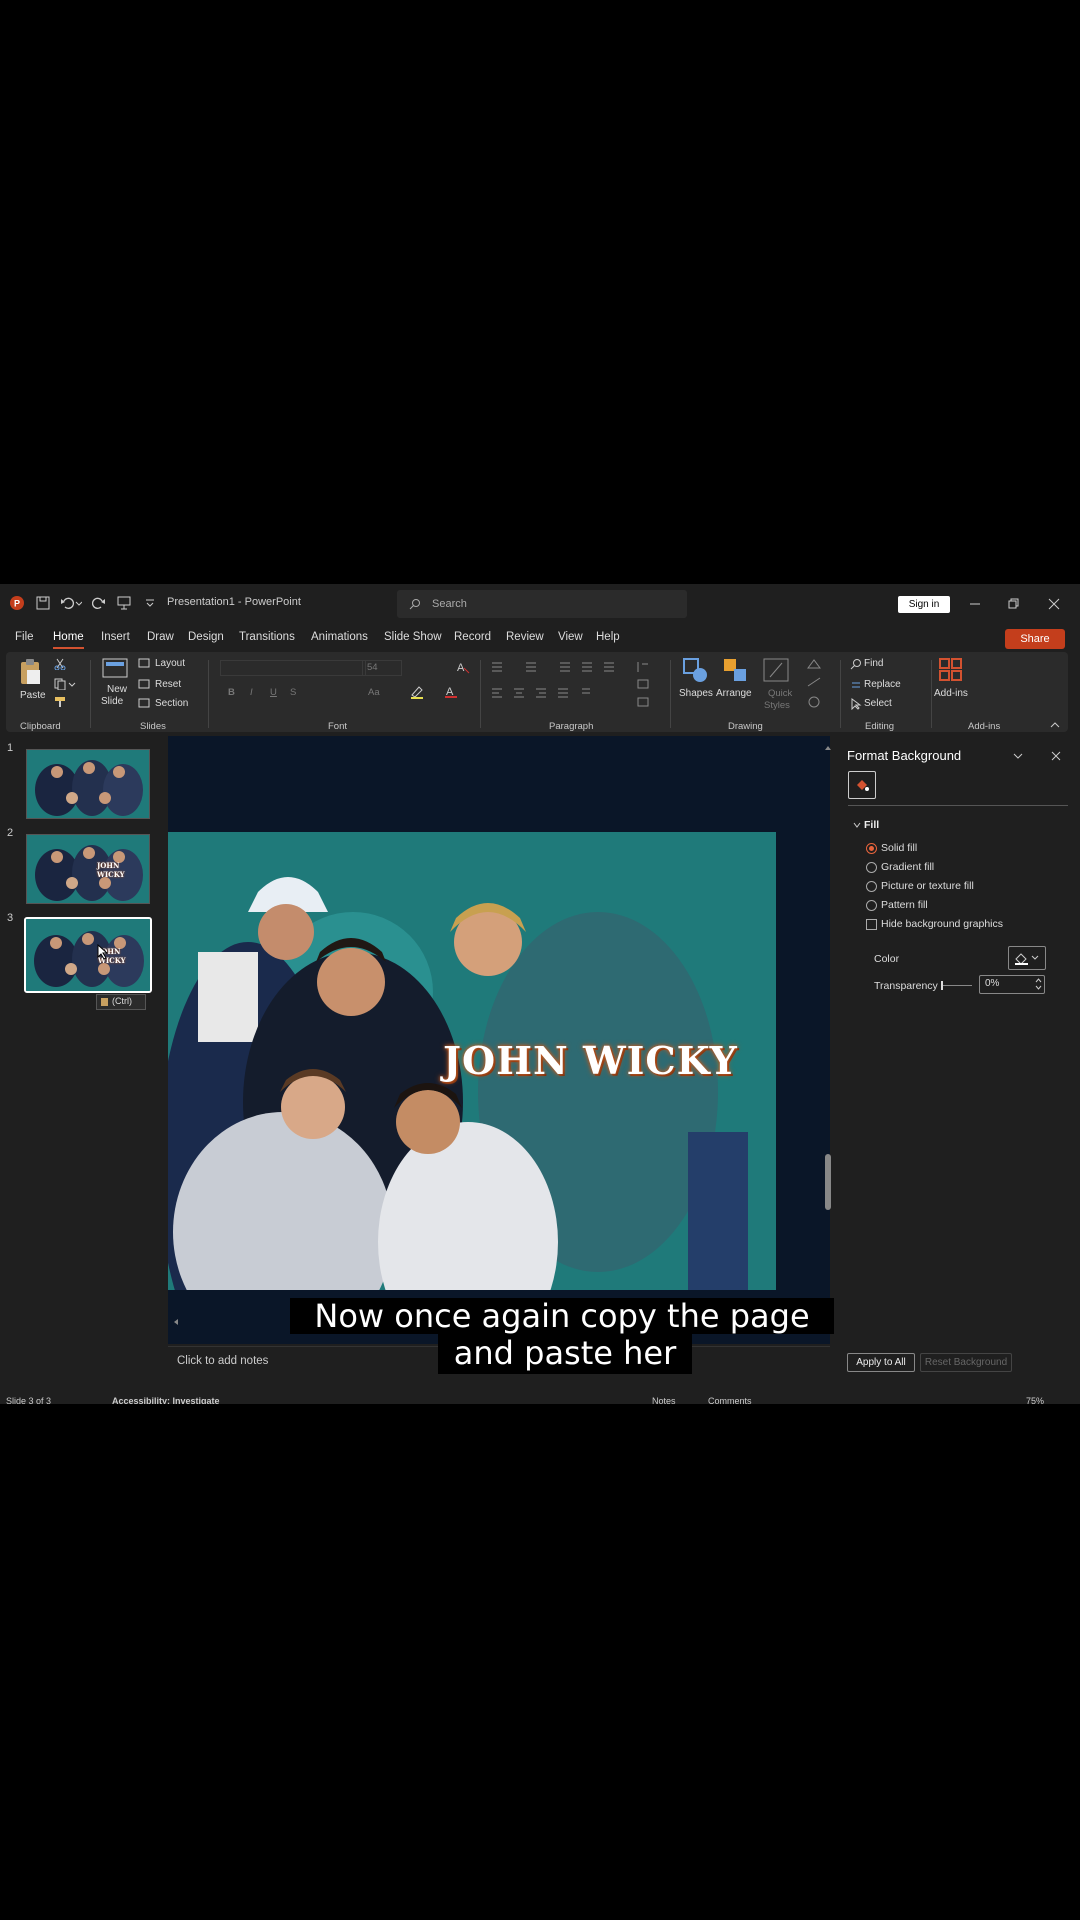 This screenshot has width=1080, height=1920. I want to click on new-slide-label-2: Slide, so click(112, 701).